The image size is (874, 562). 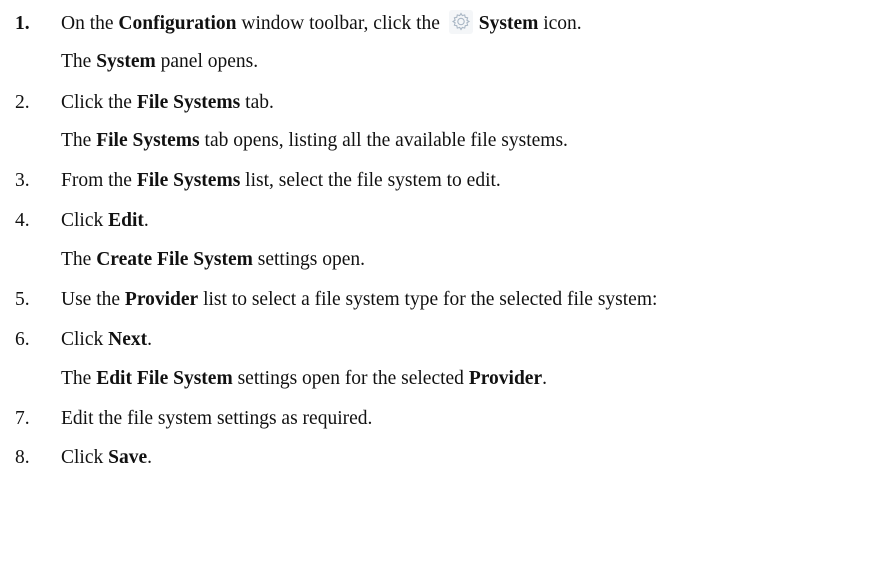 I want to click on step-instruction: Click the File Systems tab., so click(x=167, y=102).